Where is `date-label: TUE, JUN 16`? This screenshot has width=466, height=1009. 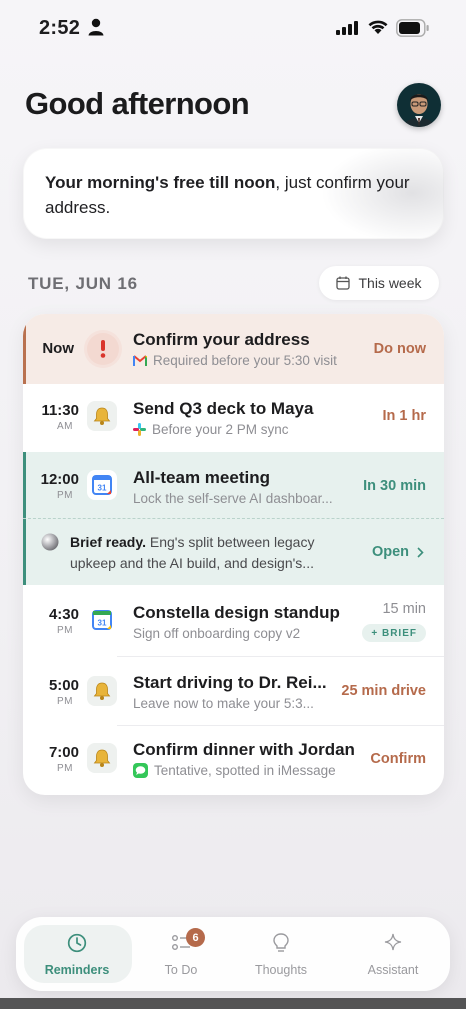
date-label: TUE, JUN 16 is located at coordinates (83, 283).